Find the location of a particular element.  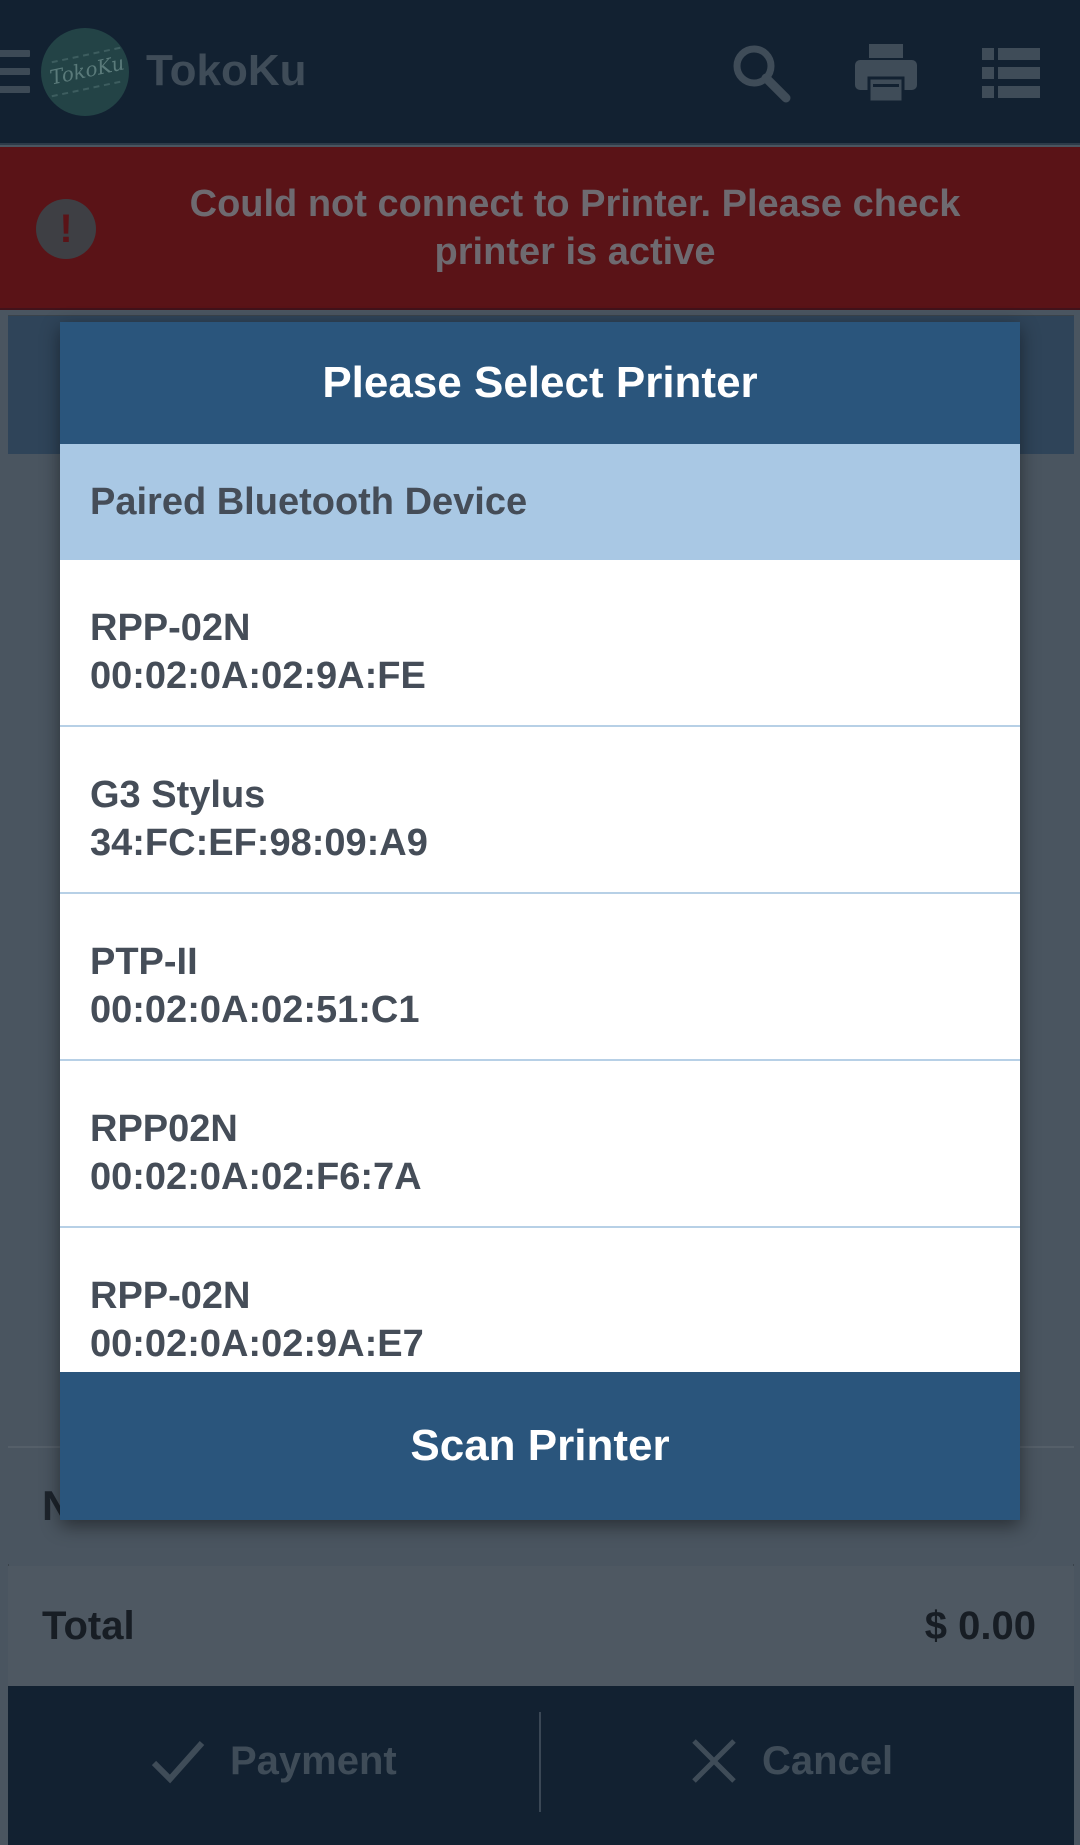

device-item: RPP02N 00:02:0A:02:F6:7A is located at coordinates (540, 1144).